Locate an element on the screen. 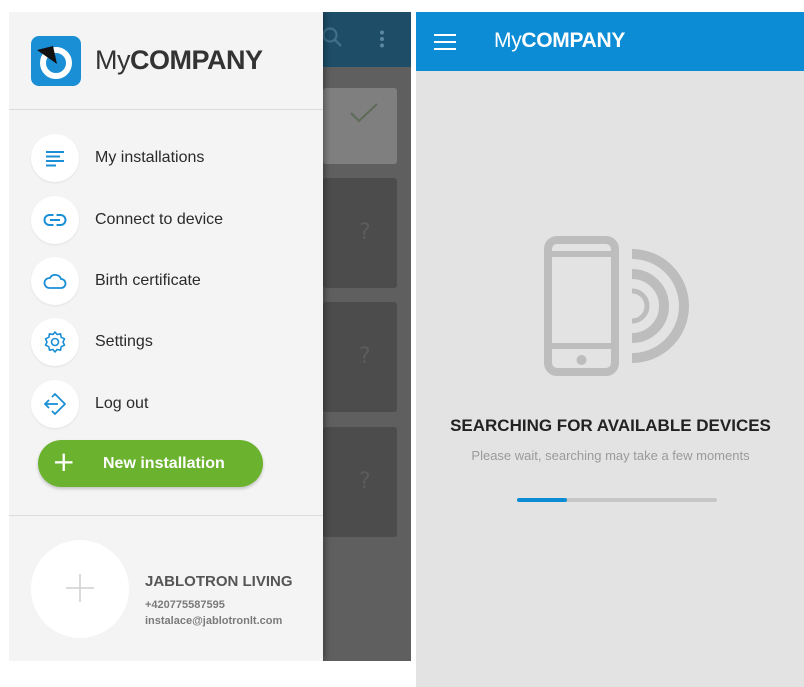 Image resolution: width=804 pixels, height=687 pixels. menu-item-label: Birth certificate is located at coordinates (148, 280).